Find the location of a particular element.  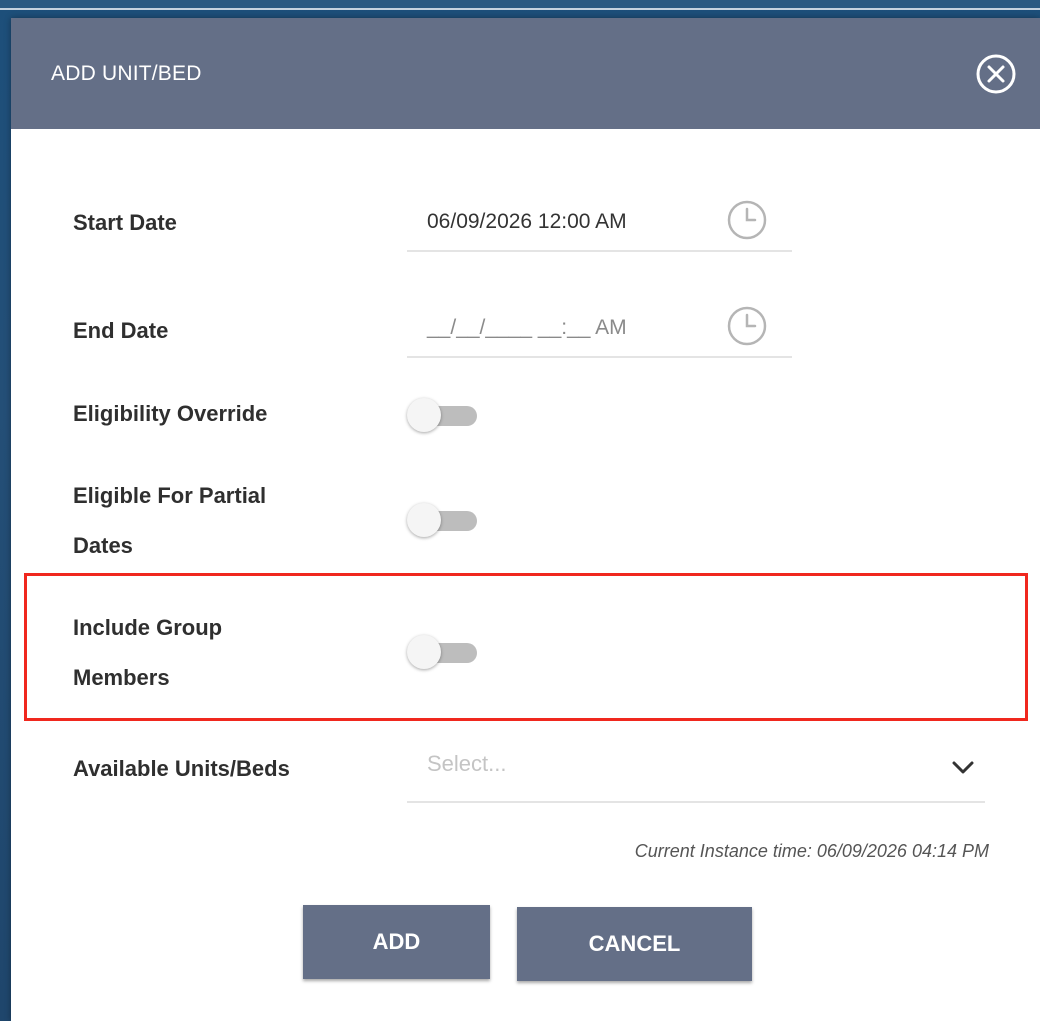

eligibility-override-label: Eligibility Override is located at coordinates (170, 413).